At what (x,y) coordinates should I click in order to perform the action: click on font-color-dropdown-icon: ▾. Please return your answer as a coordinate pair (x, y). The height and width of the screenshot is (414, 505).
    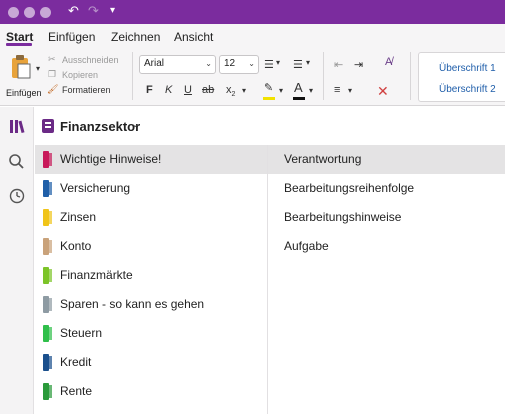
    Looking at the image, I should click on (311, 90).